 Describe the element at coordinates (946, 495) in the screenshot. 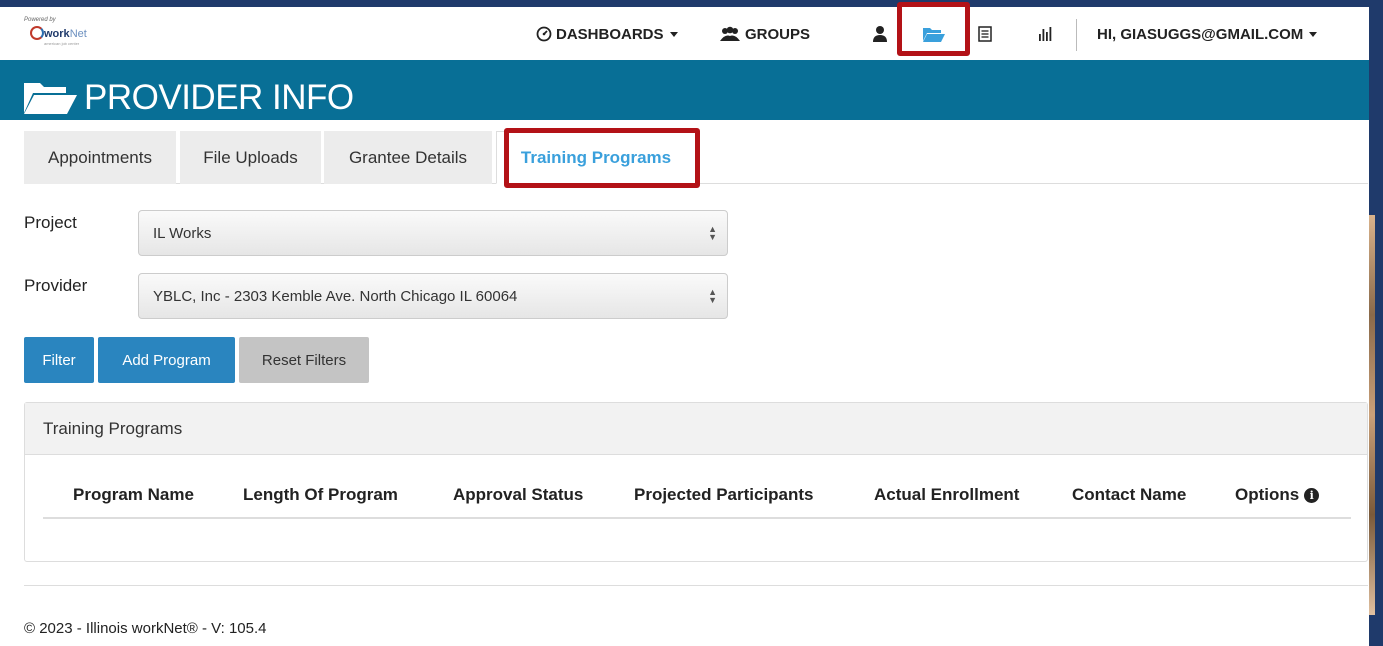

I see `column-actual-enrollment: Actual Enrollment` at that location.